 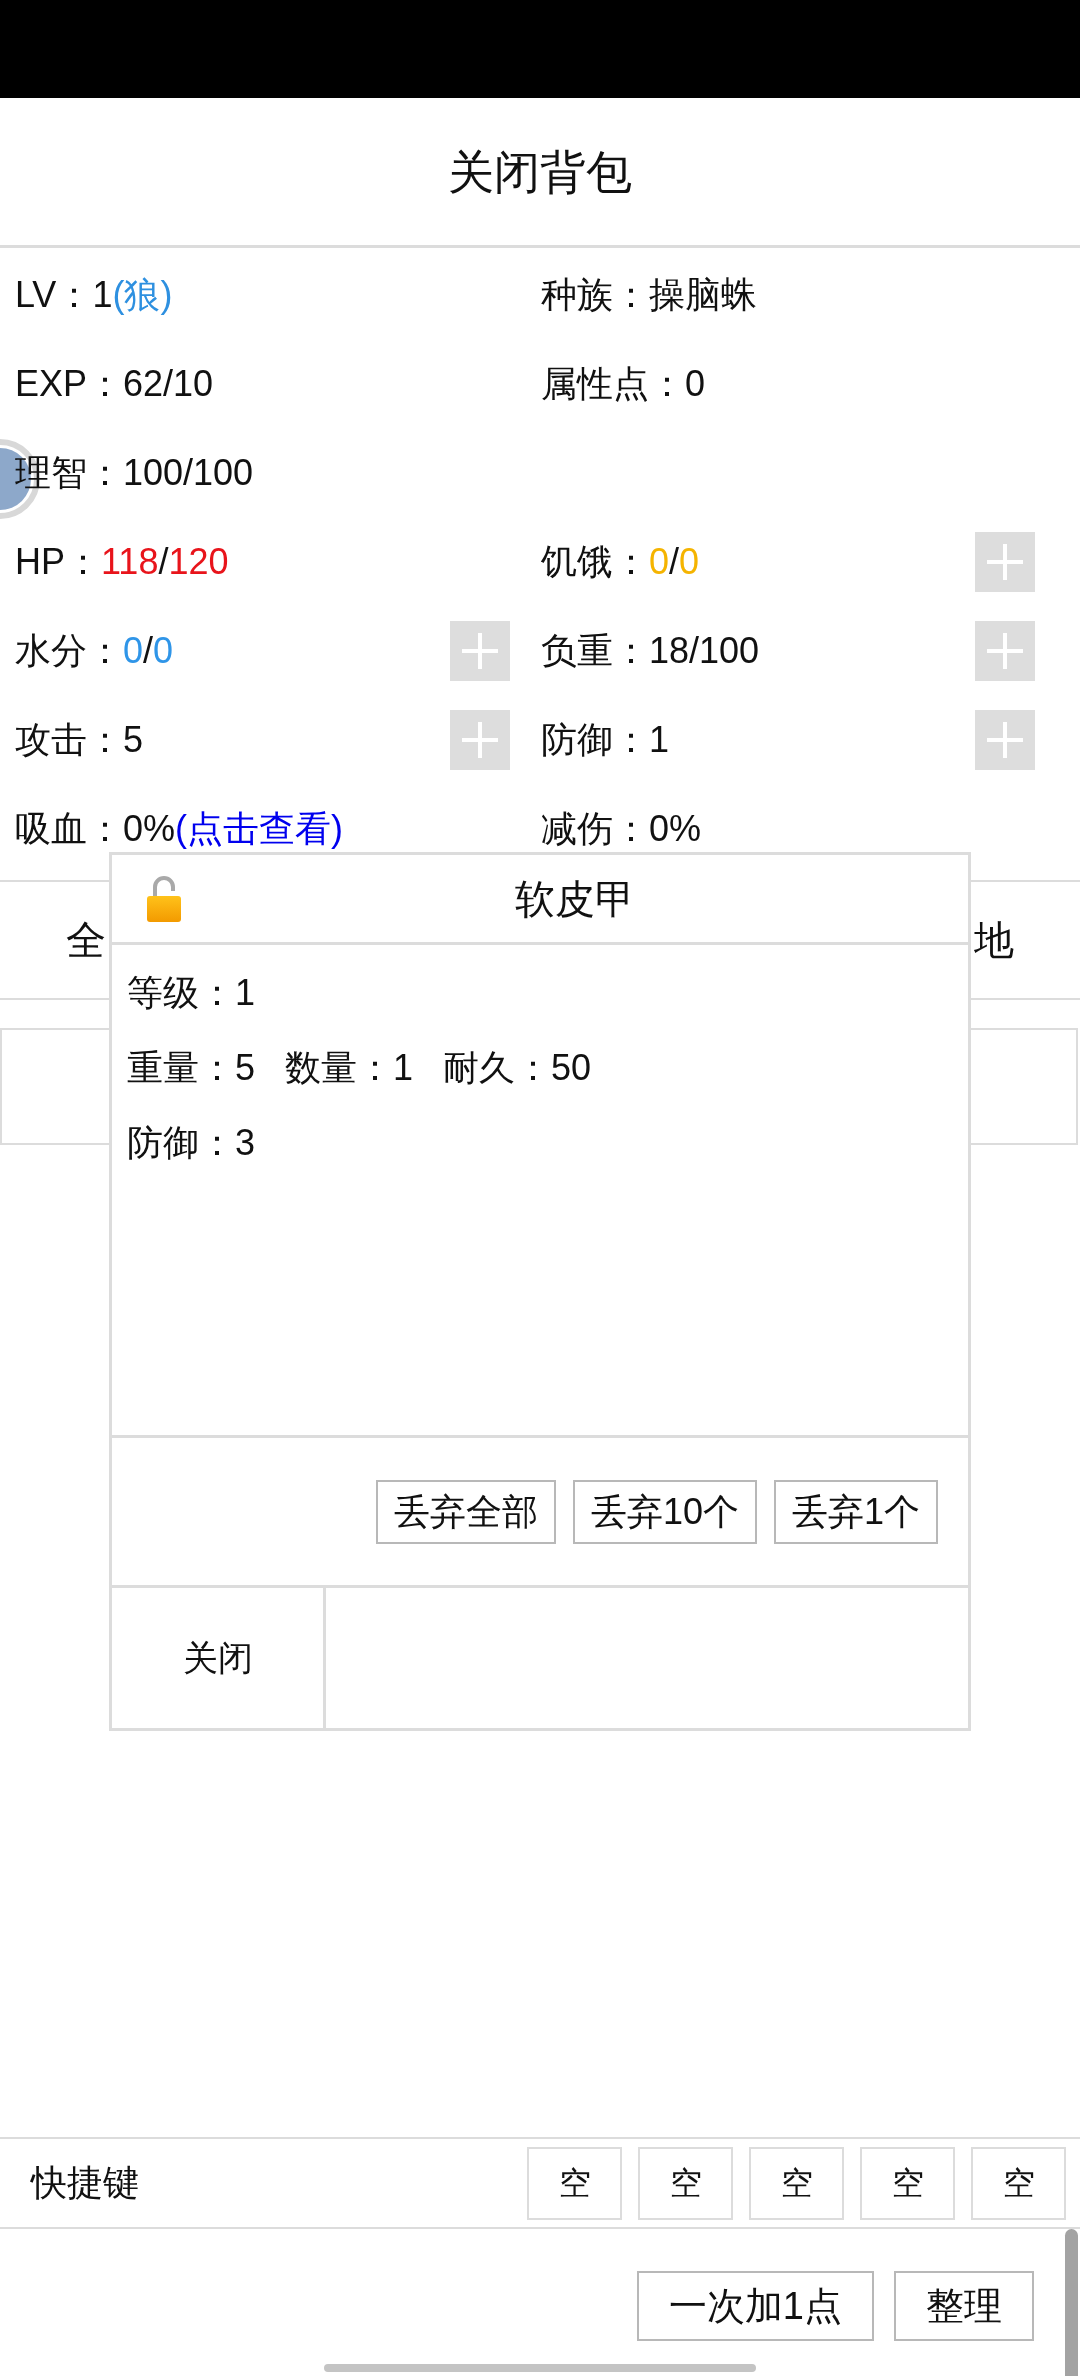 I want to click on stat-text: 属性点：0, so click(x=623, y=383).